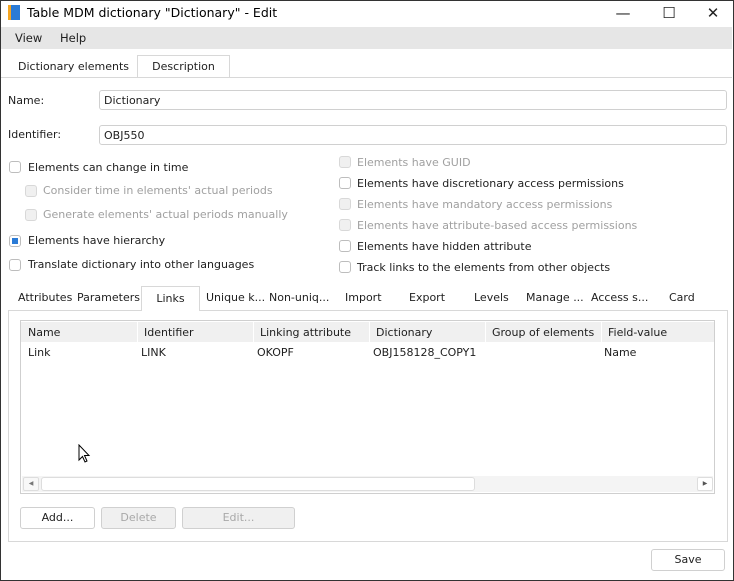  Describe the element at coordinates (45, 297) in the screenshot. I see `tab-attributes: Attributes` at that location.